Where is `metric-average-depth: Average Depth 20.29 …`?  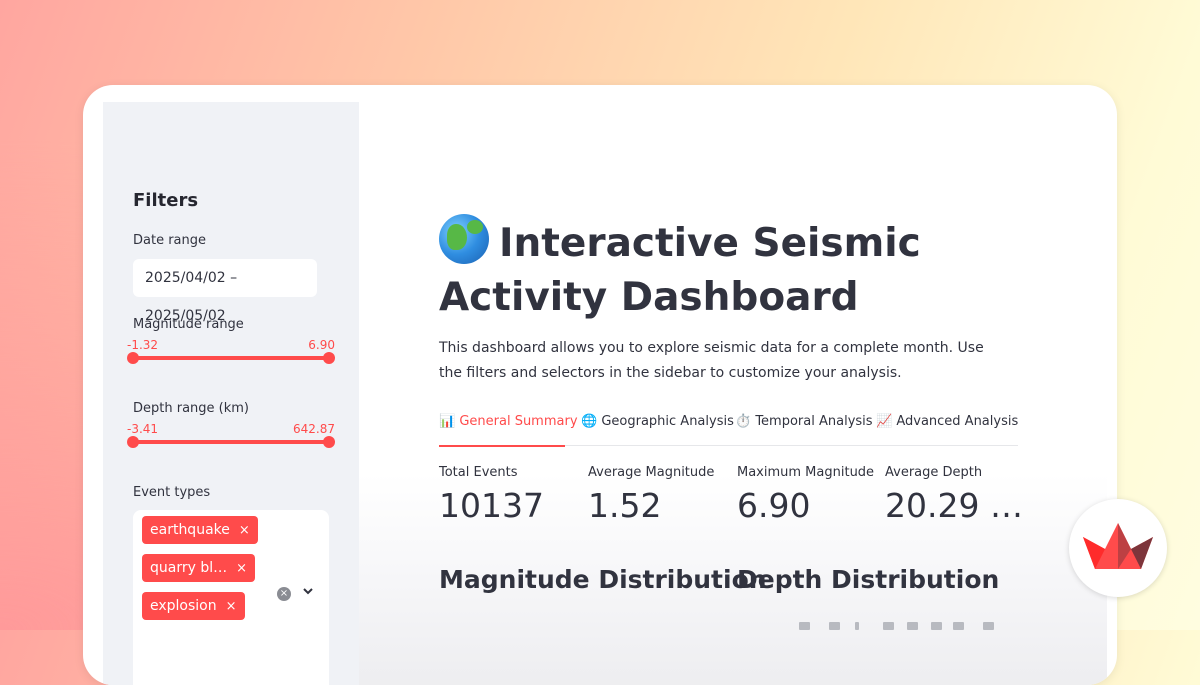
metric-average-depth: Average Depth 20.29 … is located at coordinates (954, 495).